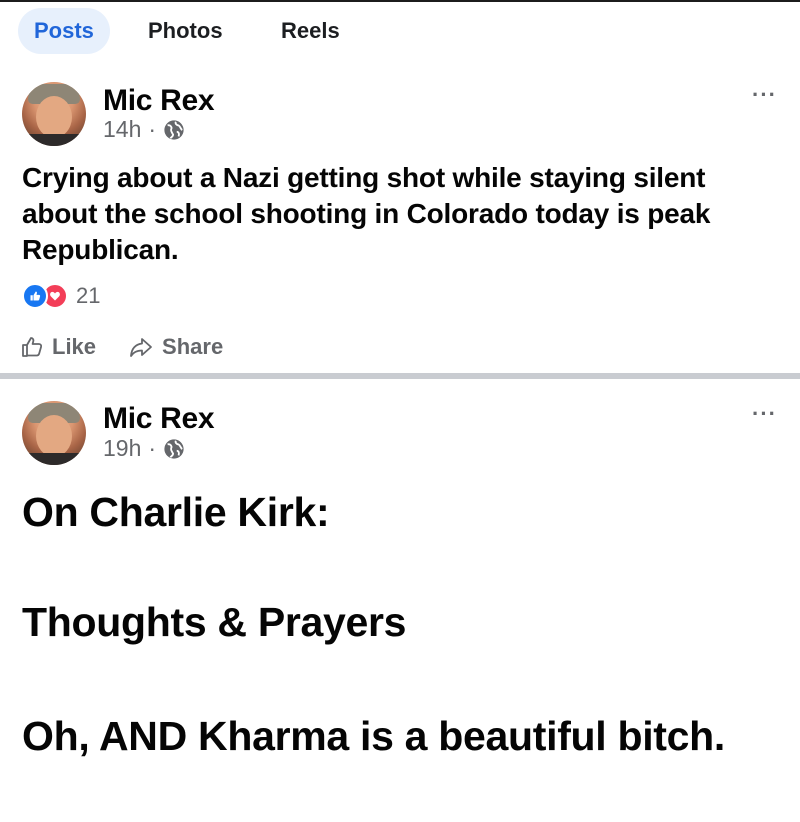 This screenshot has width=800, height=822. Describe the element at coordinates (88, 295) in the screenshot. I see `reaction-count: 21` at that location.